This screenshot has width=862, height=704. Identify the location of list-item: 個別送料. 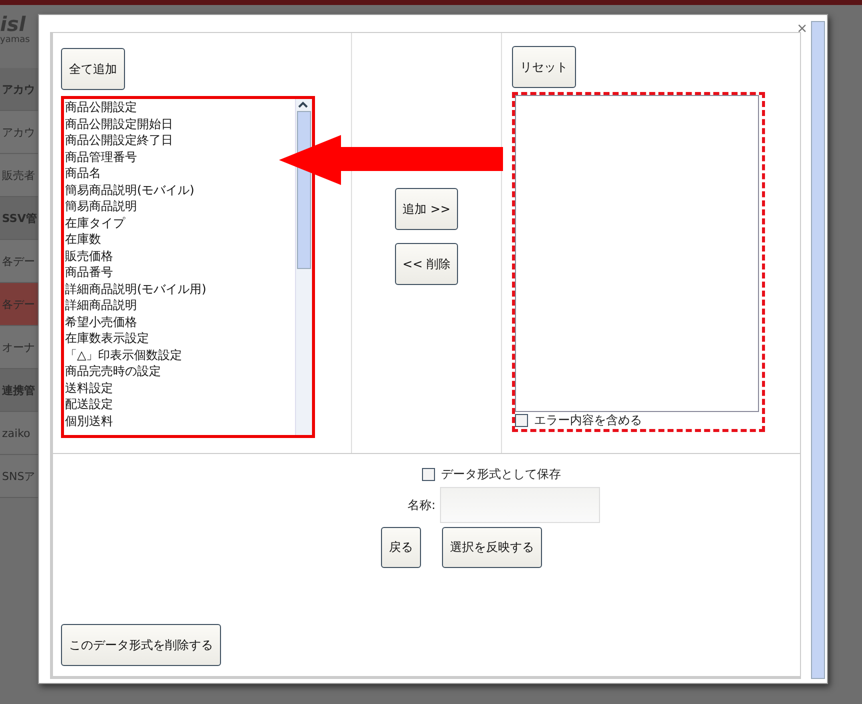
(89, 420).